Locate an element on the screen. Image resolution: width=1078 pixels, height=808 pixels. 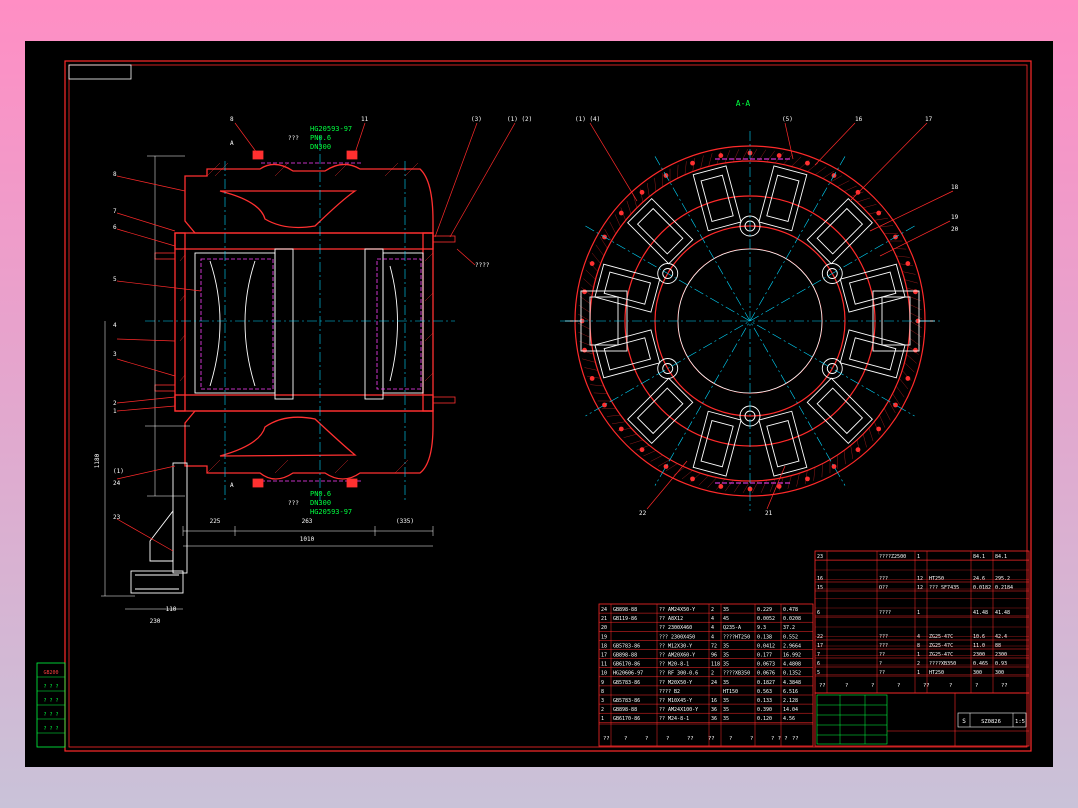
parts-cell: 4.56 is located at coordinates (789, 719).